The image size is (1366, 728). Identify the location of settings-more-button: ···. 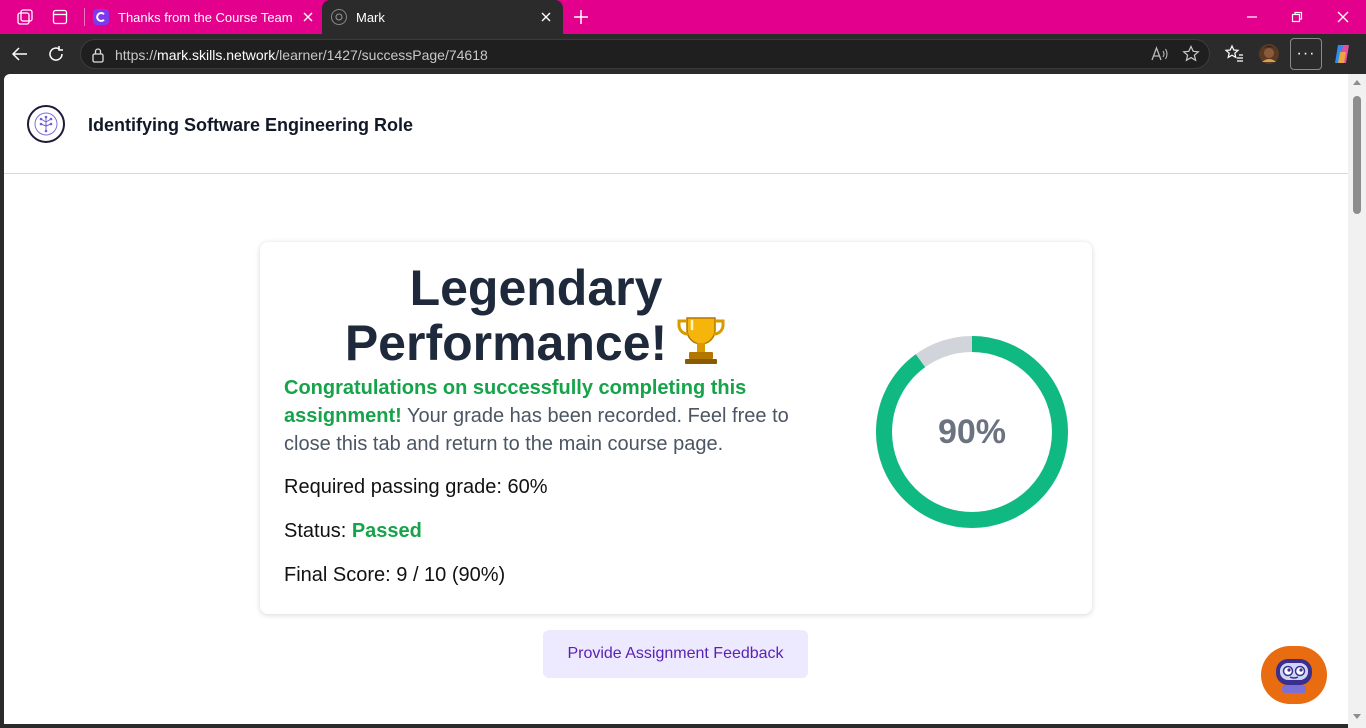
(1306, 54).